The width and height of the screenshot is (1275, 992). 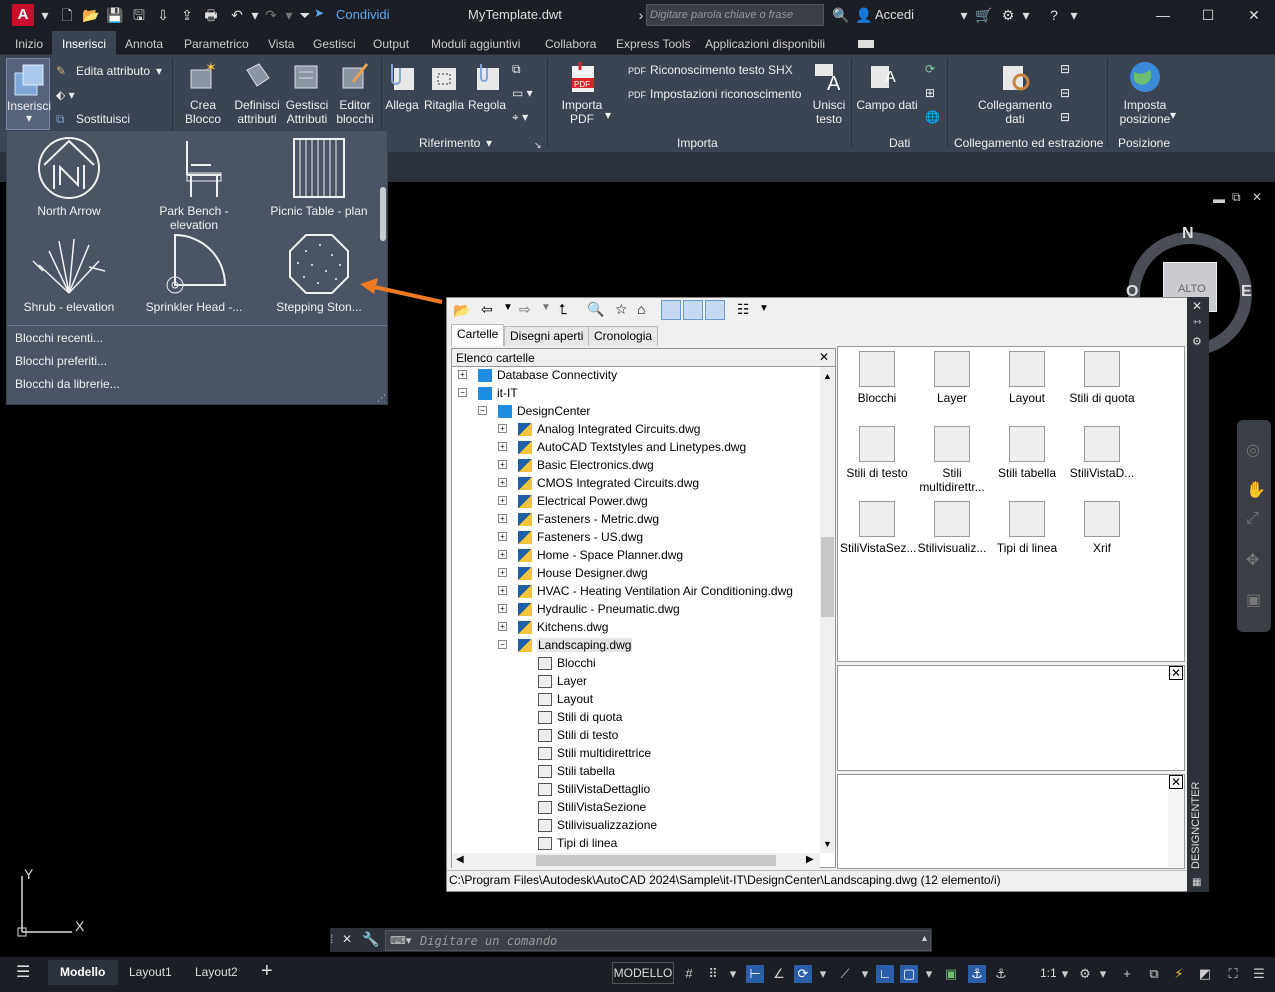 I want to click on ortho-icon: ⊢, so click(x=755, y=974).